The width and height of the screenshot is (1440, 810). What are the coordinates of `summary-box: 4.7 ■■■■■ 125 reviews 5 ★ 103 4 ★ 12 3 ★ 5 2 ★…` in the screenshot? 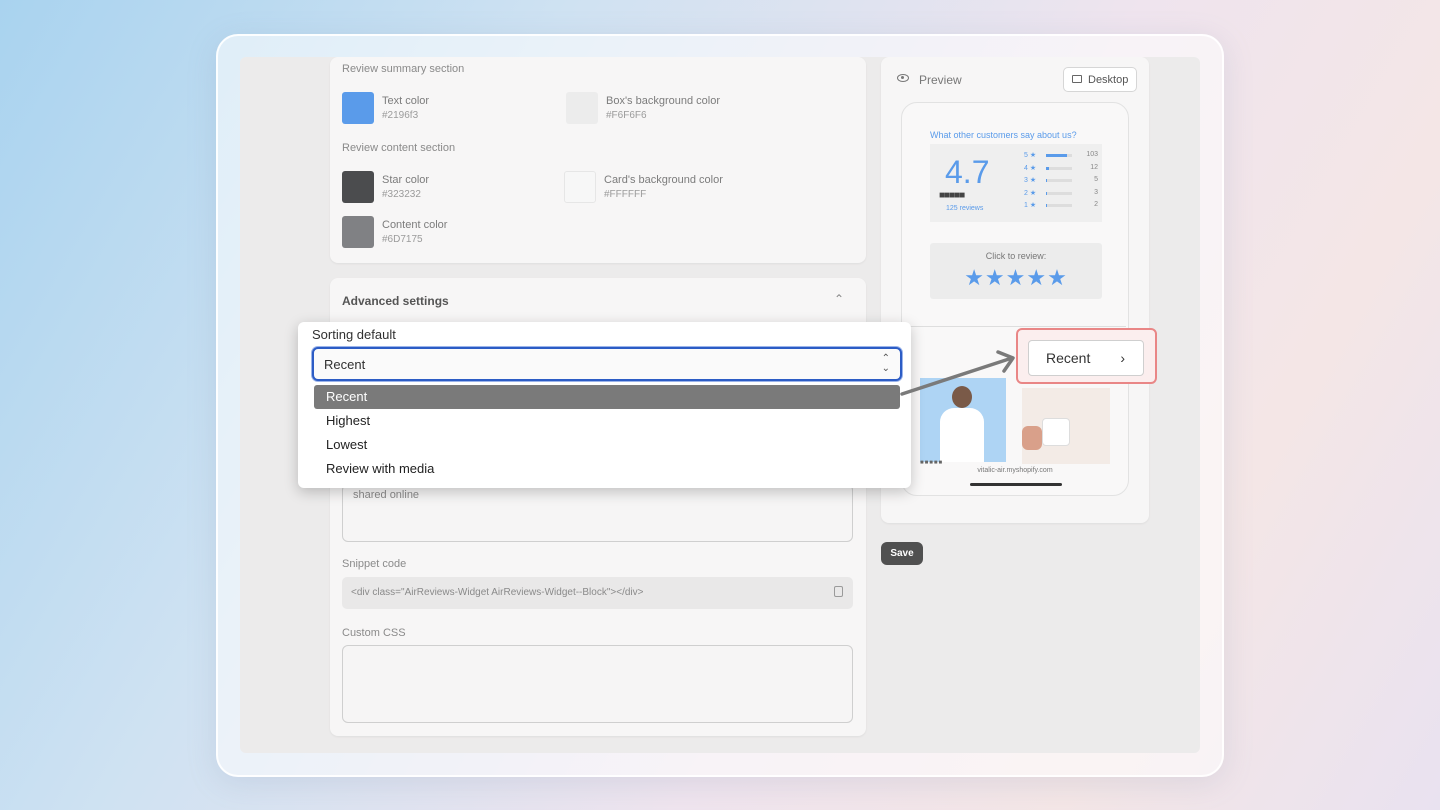 It's located at (1016, 183).